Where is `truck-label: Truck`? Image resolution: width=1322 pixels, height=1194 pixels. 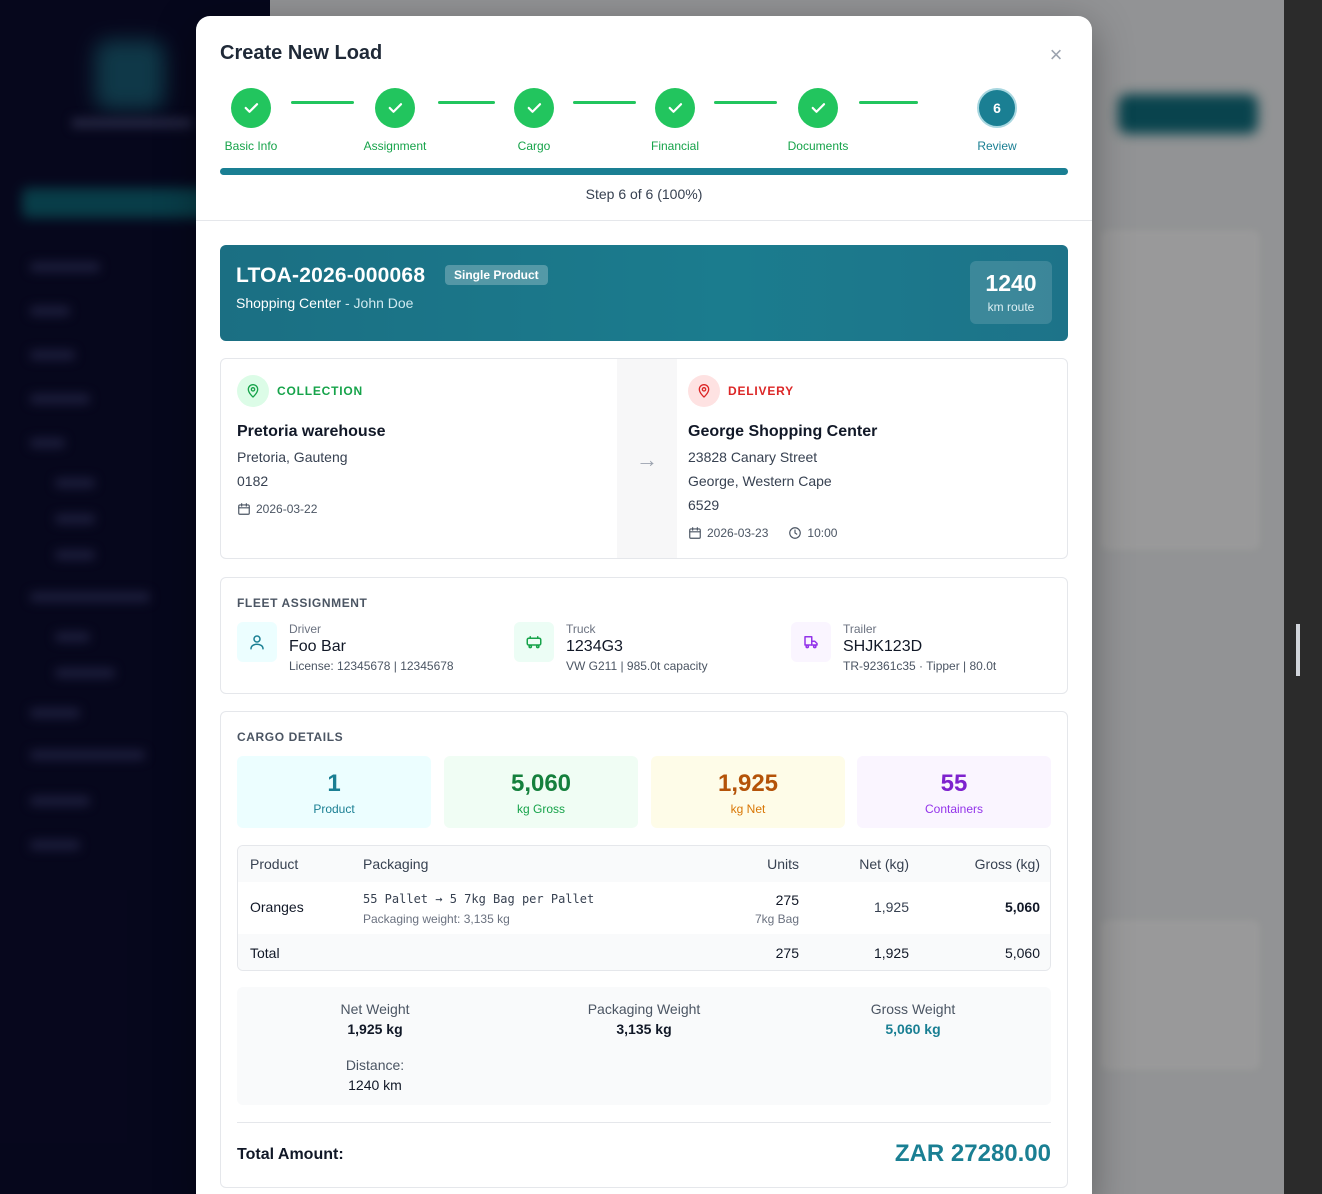 truck-label: Truck is located at coordinates (581, 629).